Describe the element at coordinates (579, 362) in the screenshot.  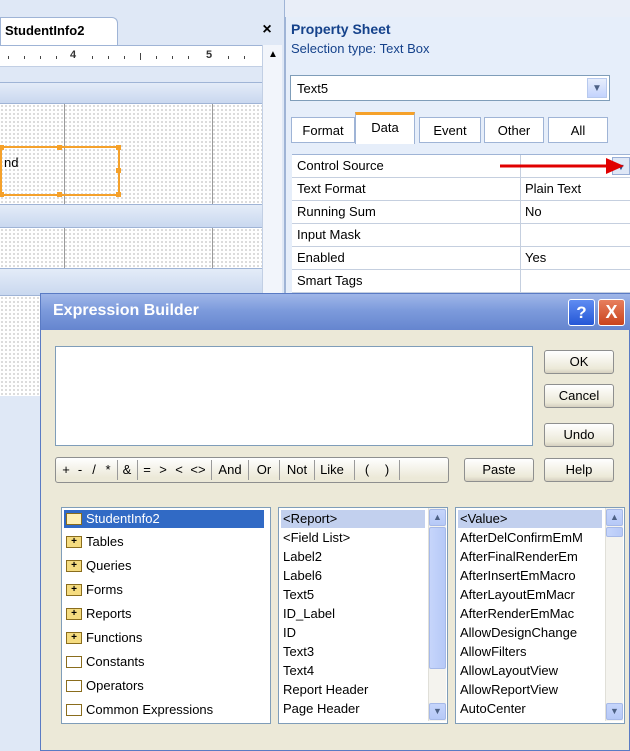
I see `ok-button: OK` at that location.